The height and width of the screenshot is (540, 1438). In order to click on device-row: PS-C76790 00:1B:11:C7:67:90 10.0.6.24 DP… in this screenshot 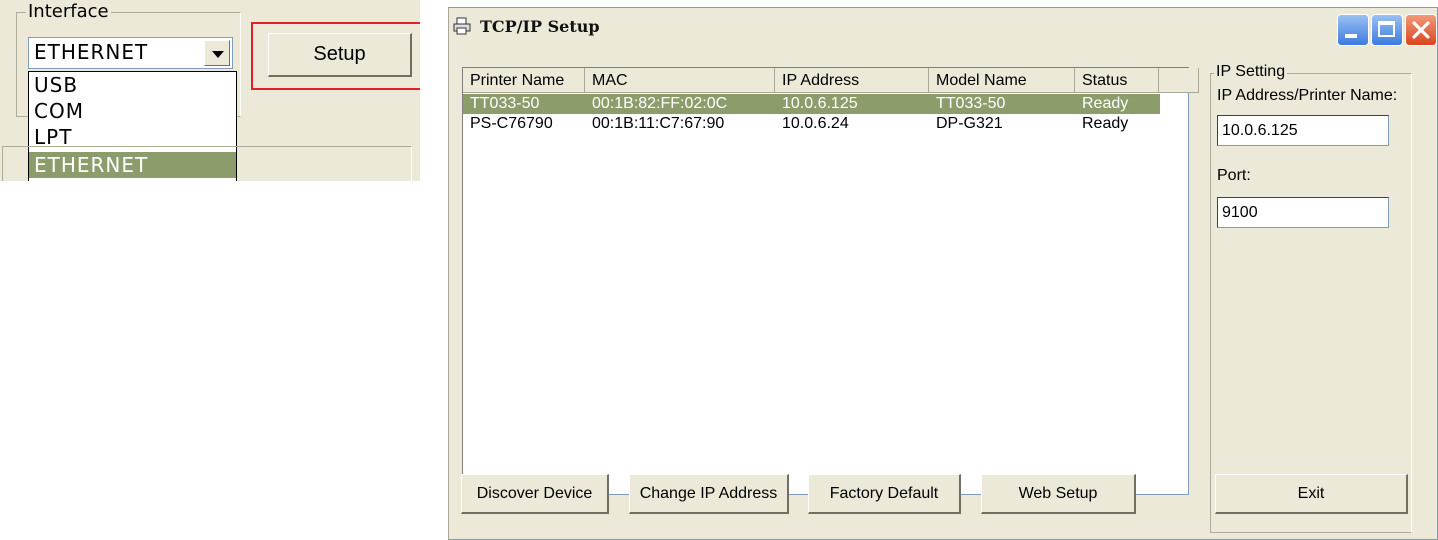, I will do `click(811, 124)`.